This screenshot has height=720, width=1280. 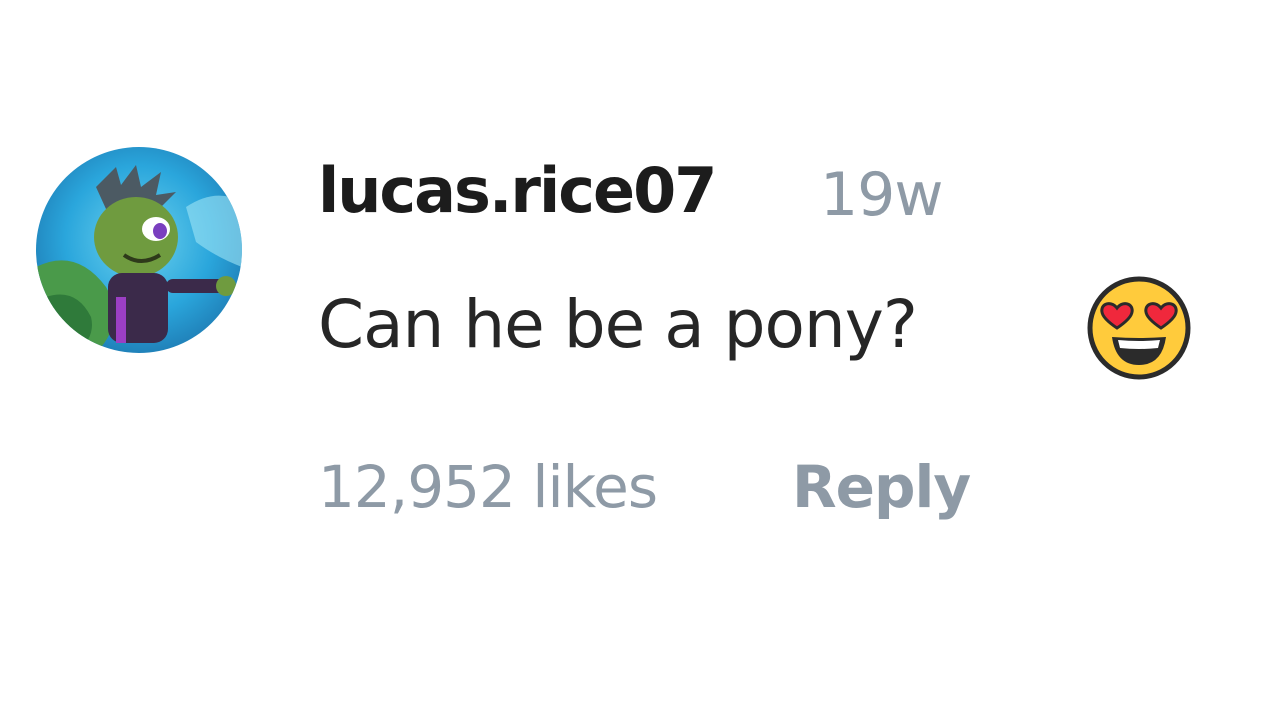 What do you see at coordinates (1139, 328) in the screenshot?
I see `smiling-face-with-heart-eyes-icon` at bounding box center [1139, 328].